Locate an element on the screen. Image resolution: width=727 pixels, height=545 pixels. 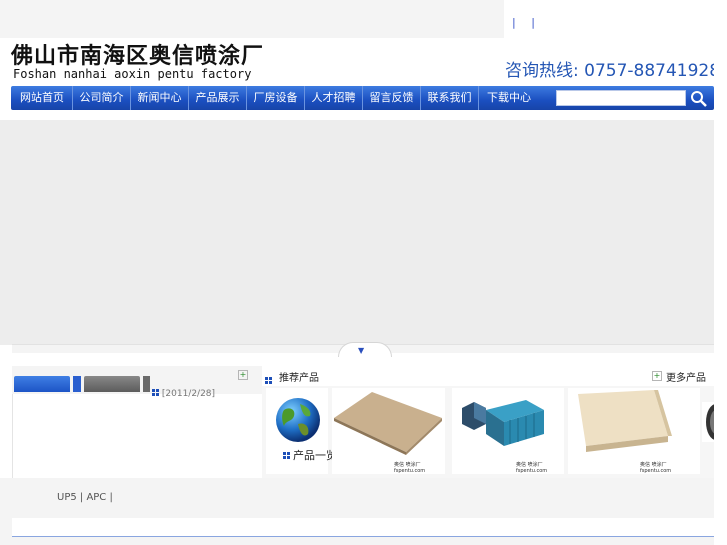
product-card-1: 奥信 喷涂厂 fspentu.com is located at coordinates (388, 431).